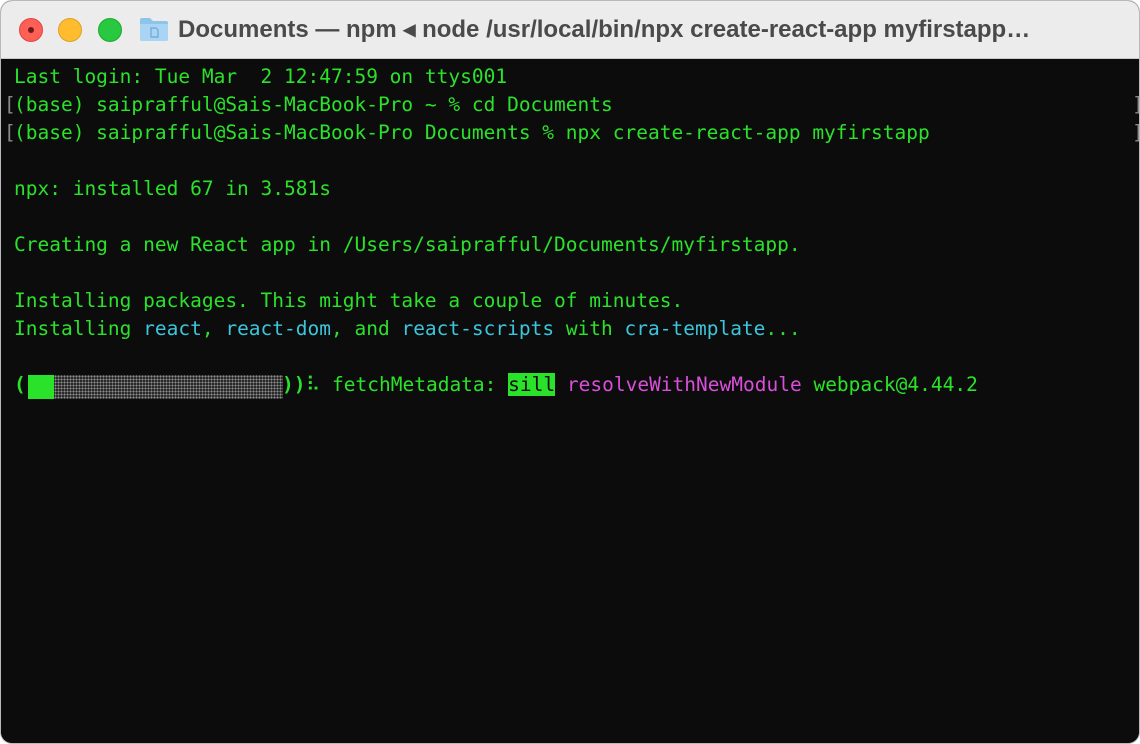 The height and width of the screenshot is (744, 1140). I want to click on package-react: react, so click(172, 328).